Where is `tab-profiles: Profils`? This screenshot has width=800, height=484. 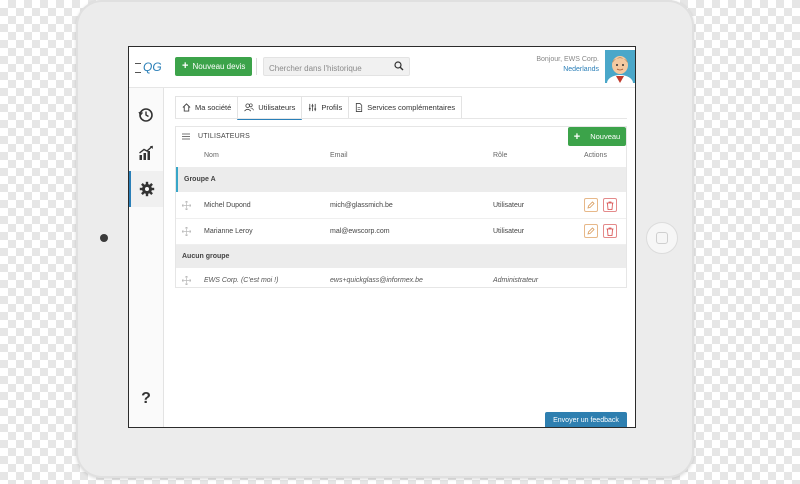 tab-profiles: Profils is located at coordinates (325, 107).